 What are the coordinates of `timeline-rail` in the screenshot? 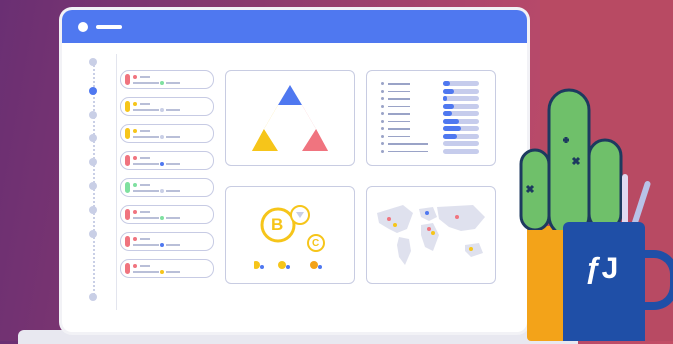 It's located at (94, 177).